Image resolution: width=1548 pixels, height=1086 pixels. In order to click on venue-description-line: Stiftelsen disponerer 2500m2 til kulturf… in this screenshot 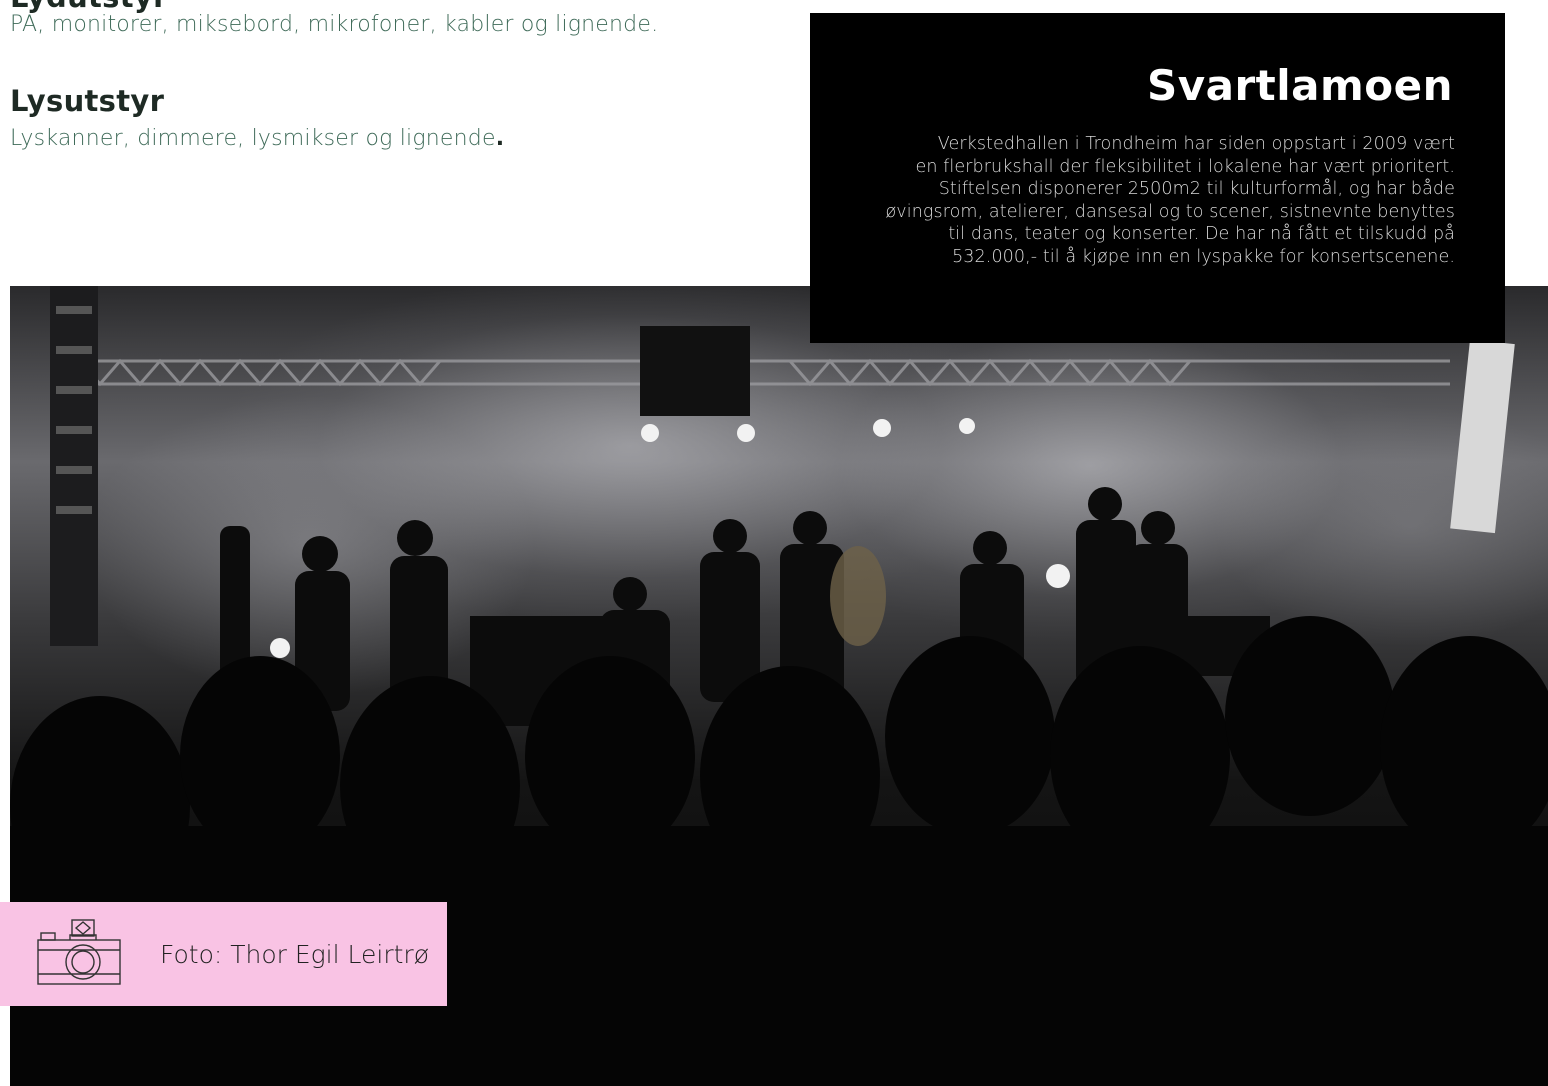, I will do `click(1196, 189)`.